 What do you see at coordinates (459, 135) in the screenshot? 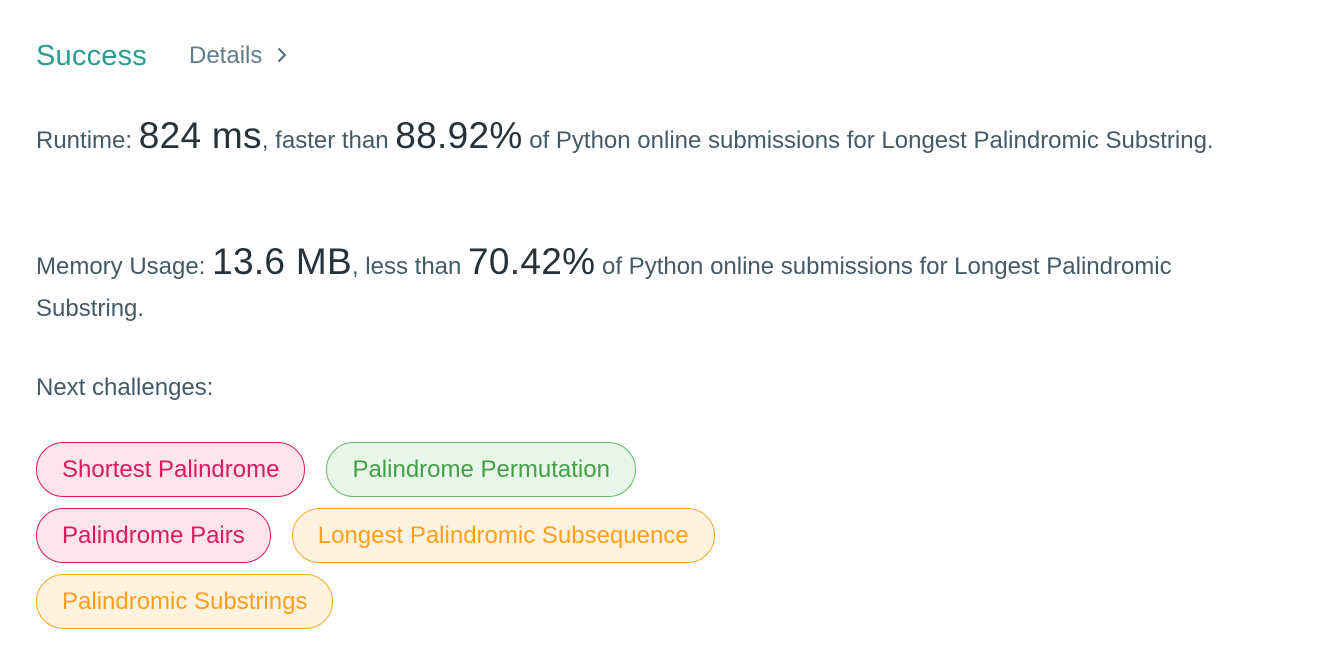
I see `runtime-percentile: 88.92%` at bounding box center [459, 135].